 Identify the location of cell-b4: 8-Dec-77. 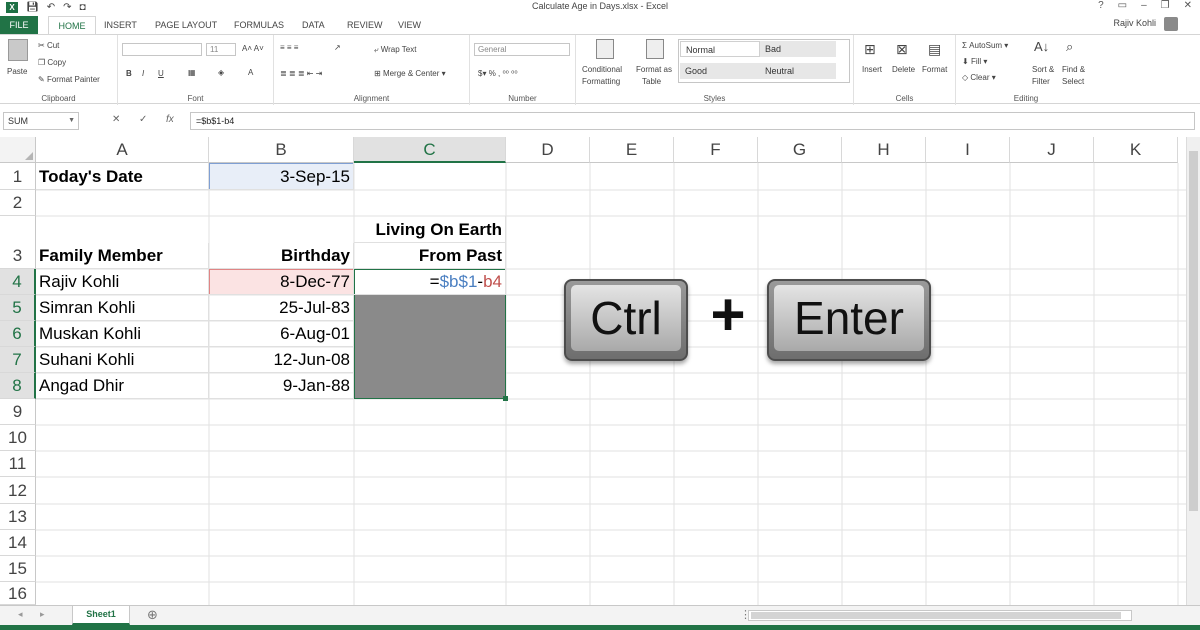
(281, 282).